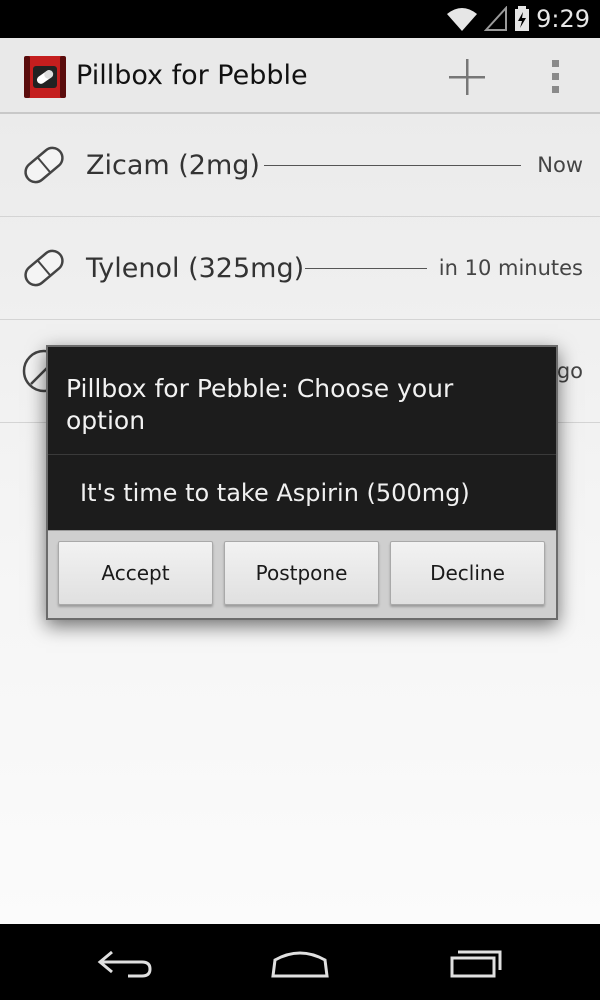  I want to click on dialog-button-bar: Accept Postpone Decline, so click(302, 574).